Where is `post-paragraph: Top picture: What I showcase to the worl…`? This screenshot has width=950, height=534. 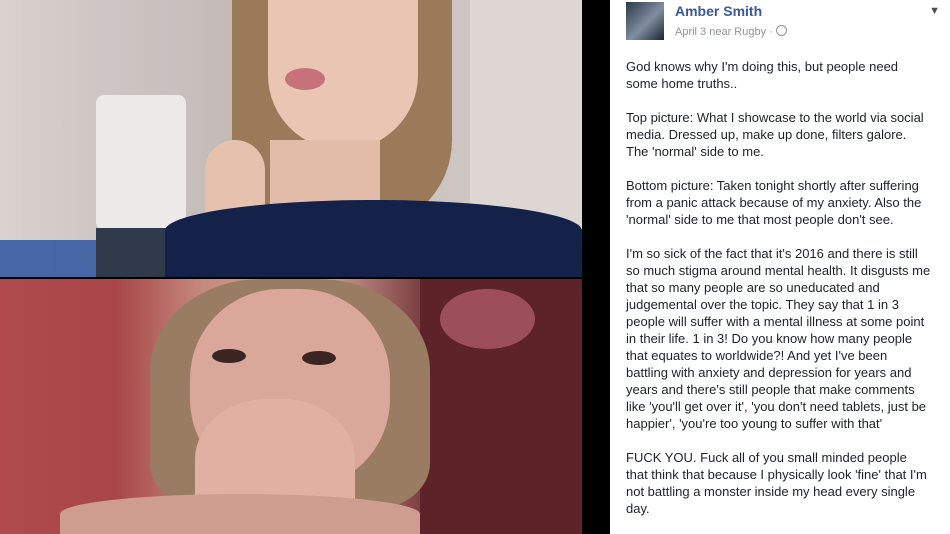
post-paragraph: Top picture: What I showcase to the worl… is located at coordinates (775, 134).